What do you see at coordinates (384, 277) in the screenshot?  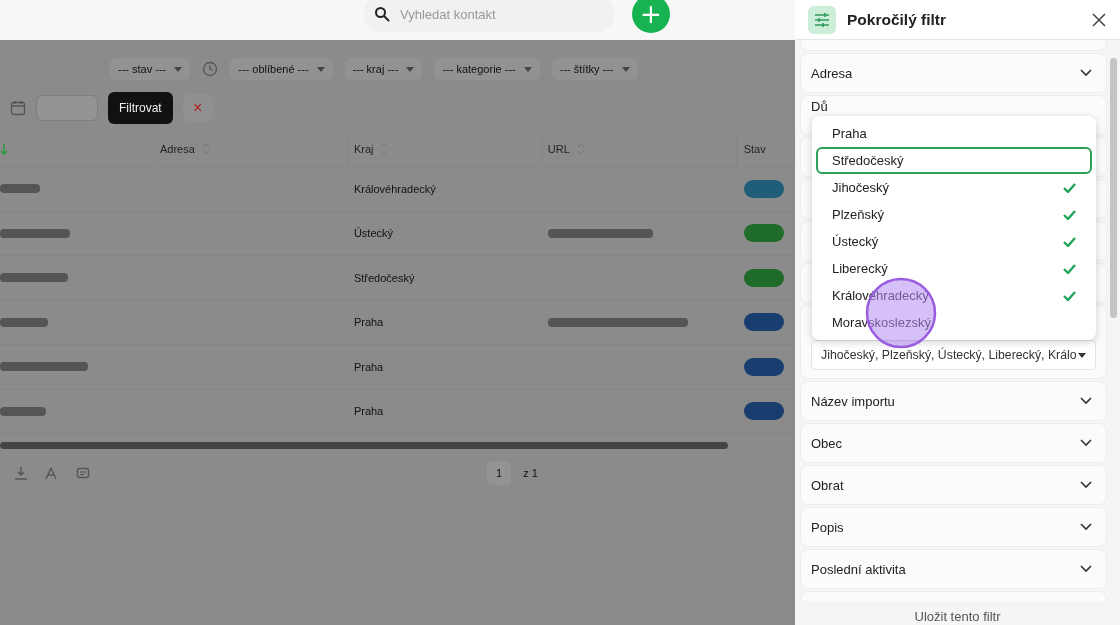 I see `table-cell: Středočeský` at bounding box center [384, 277].